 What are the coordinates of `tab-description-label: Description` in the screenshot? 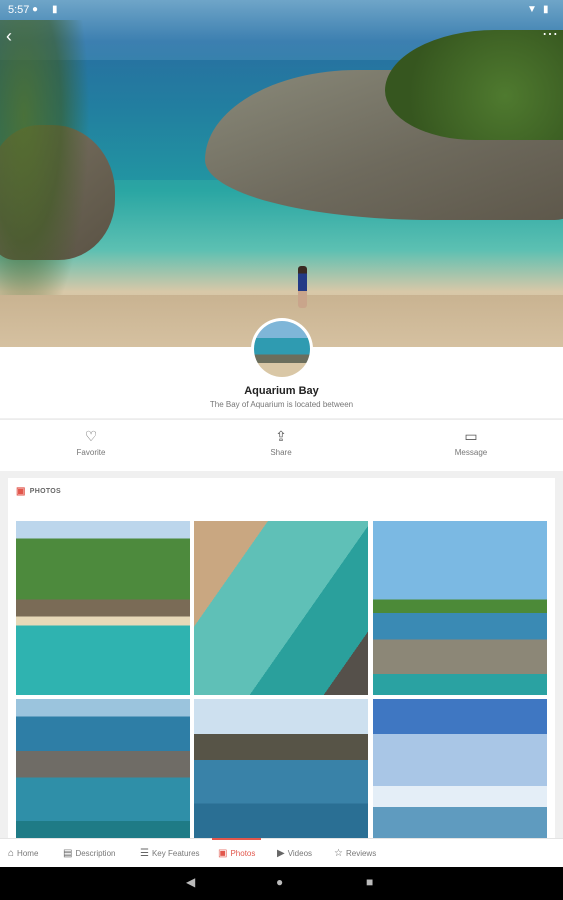 It's located at (95, 853).